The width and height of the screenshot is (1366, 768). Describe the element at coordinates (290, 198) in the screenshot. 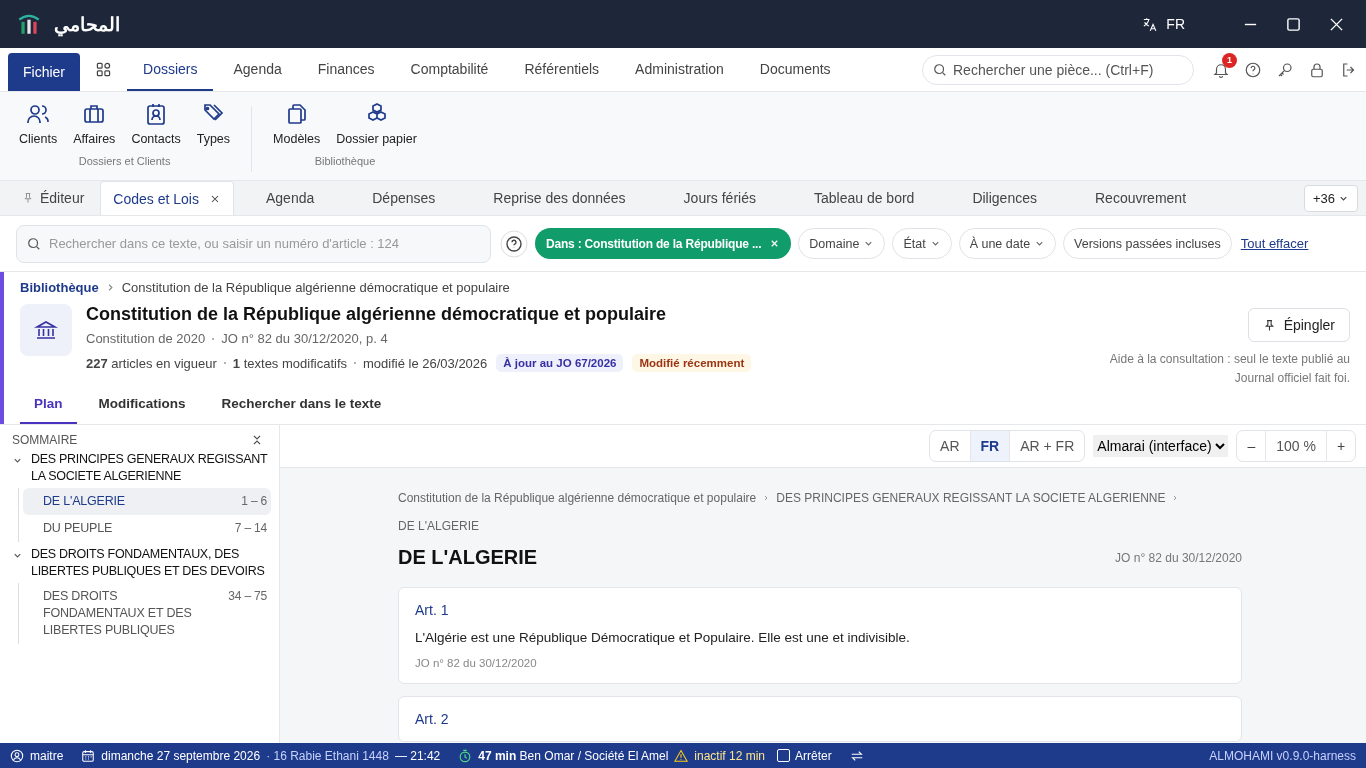

I see `document-tab: Agenda` at that location.